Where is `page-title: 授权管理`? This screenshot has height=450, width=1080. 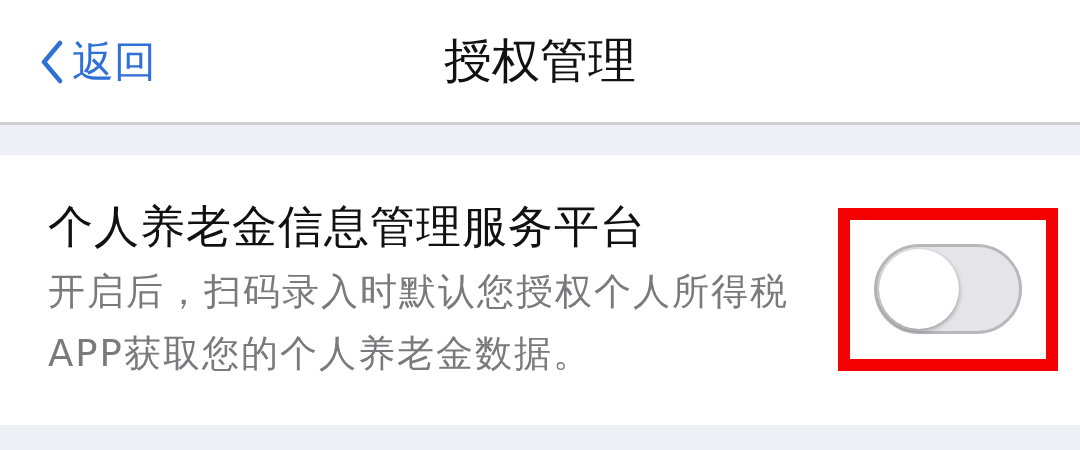 page-title: 授权管理 is located at coordinates (540, 60).